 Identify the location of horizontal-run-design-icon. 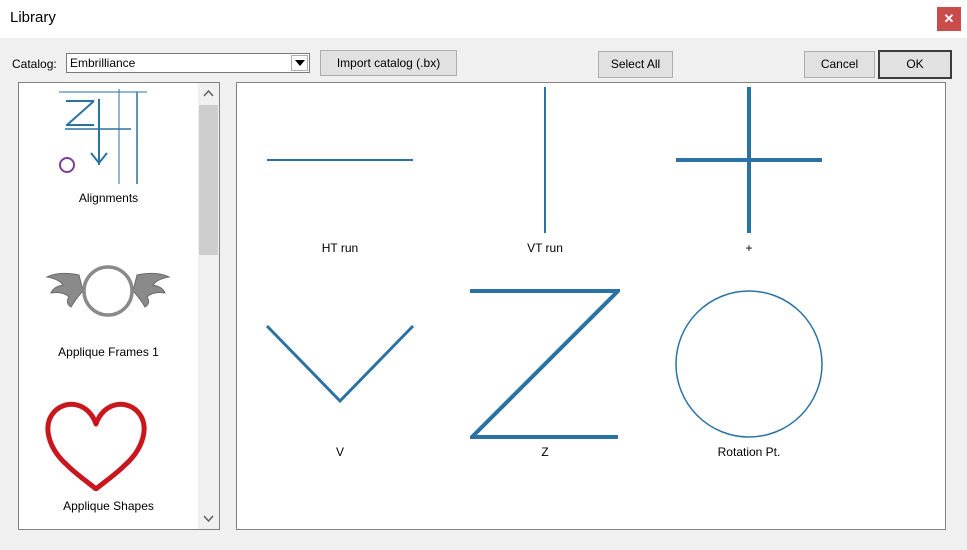
(340, 160).